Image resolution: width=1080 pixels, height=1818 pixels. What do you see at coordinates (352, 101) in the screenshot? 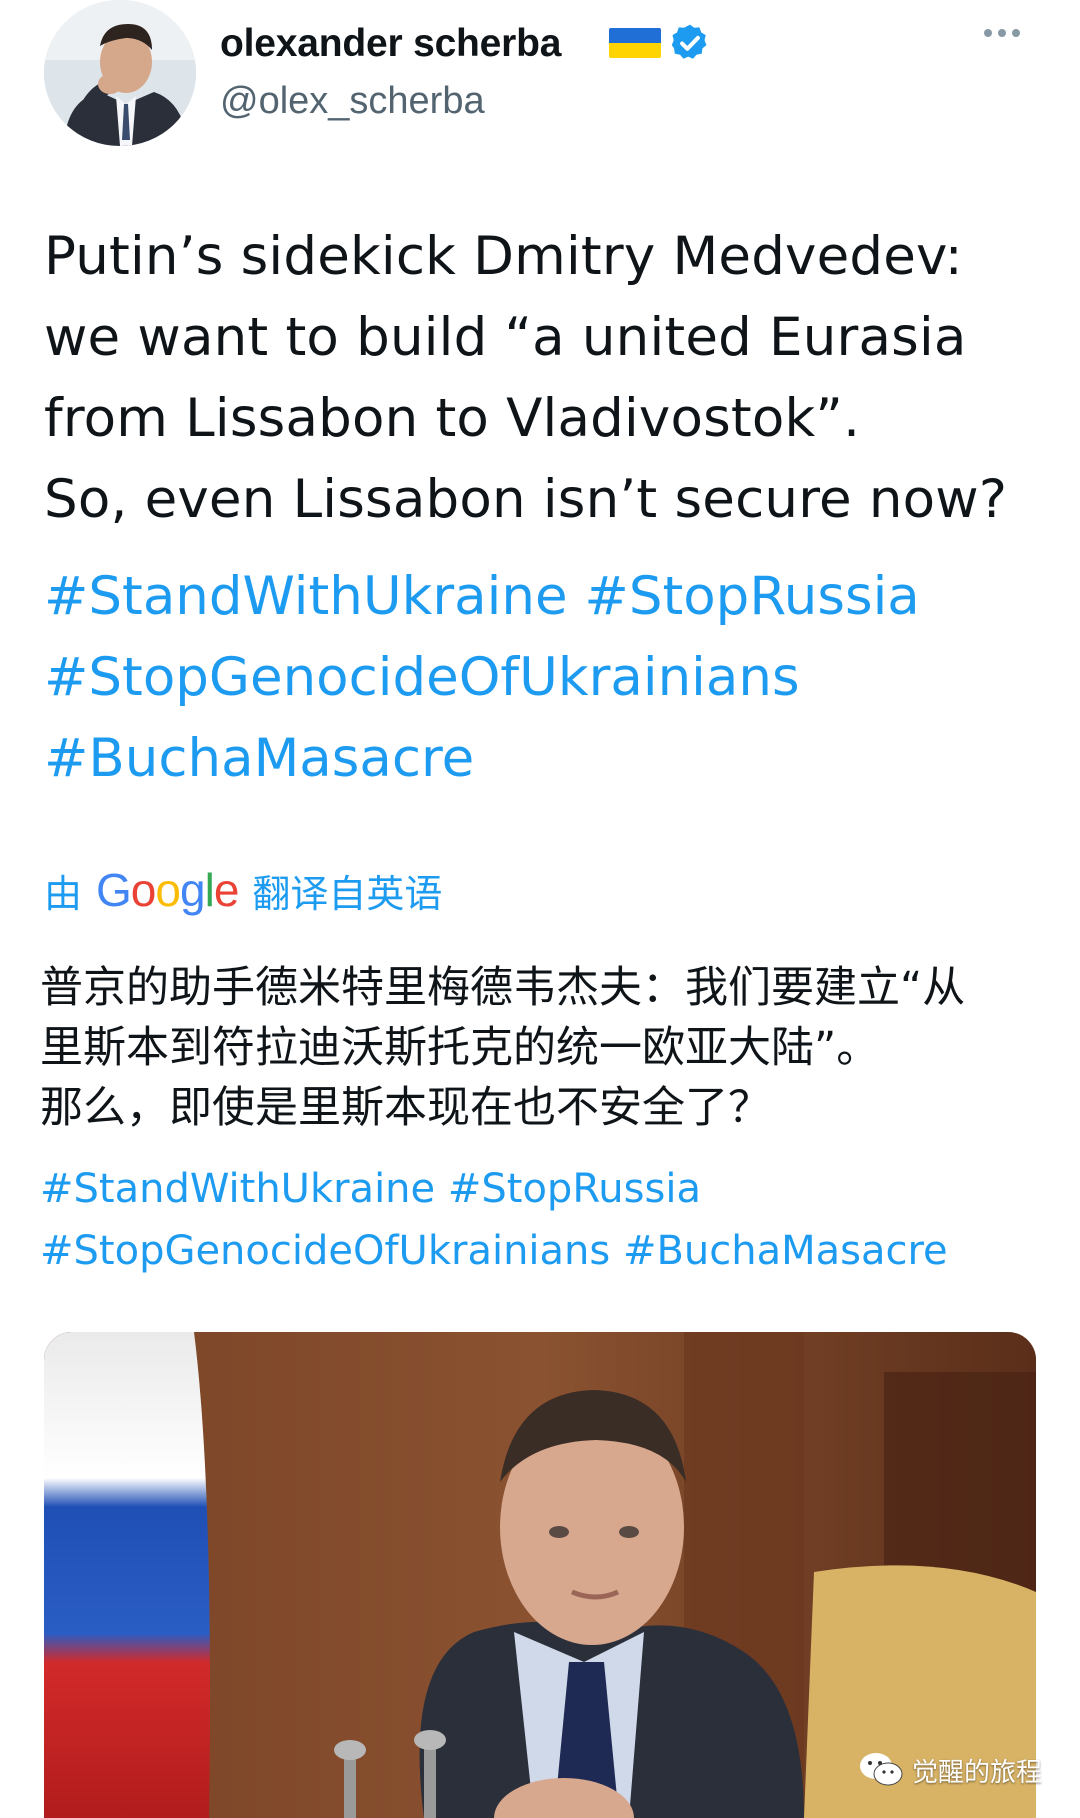
I see `handle: @olex_scherba` at bounding box center [352, 101].